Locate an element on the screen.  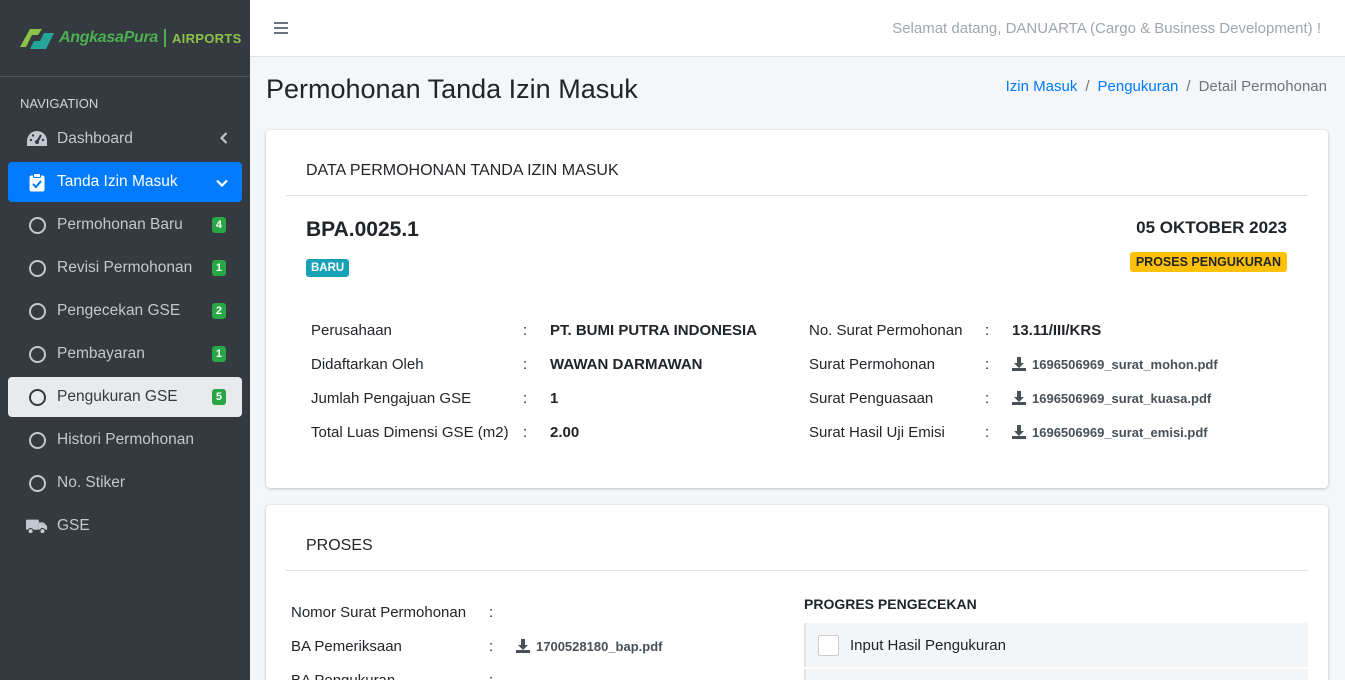
sidebar-item-label: Revisi Permohonan is located at coordinates (125, 267).